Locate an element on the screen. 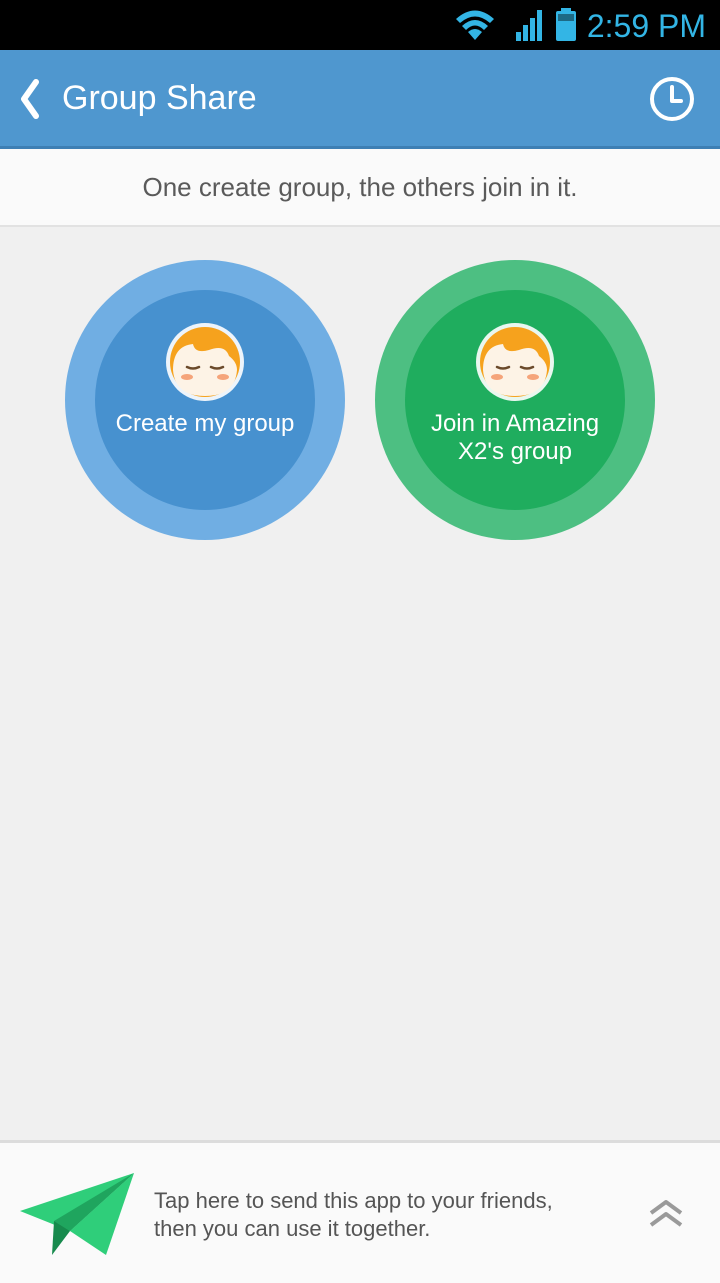  app-bar: Group Share is located at coordinates (360, 99).